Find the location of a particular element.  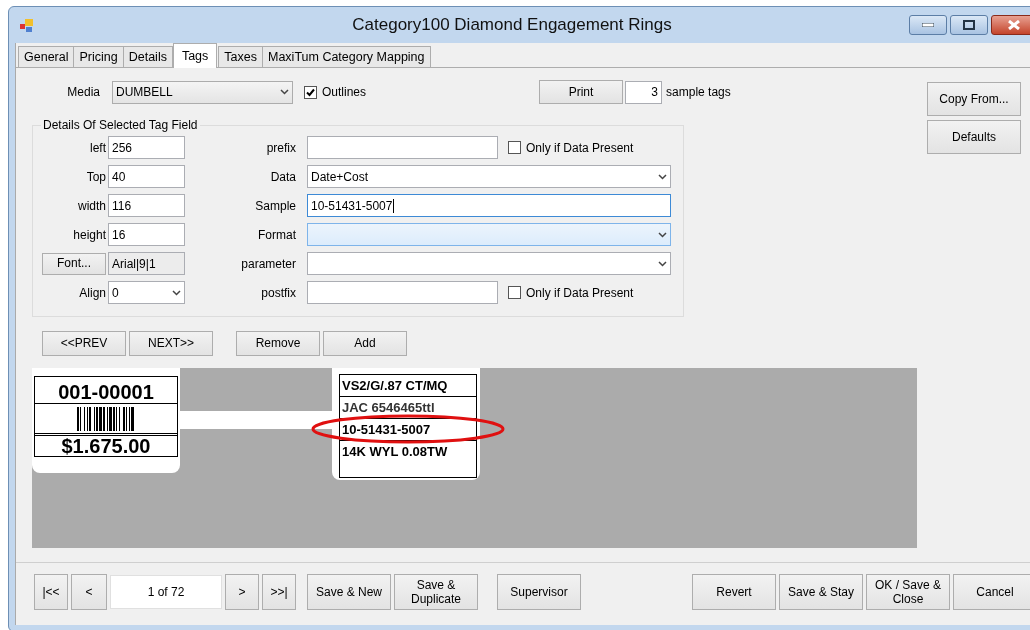

maximize-icon is located at coordinates (969, 25).